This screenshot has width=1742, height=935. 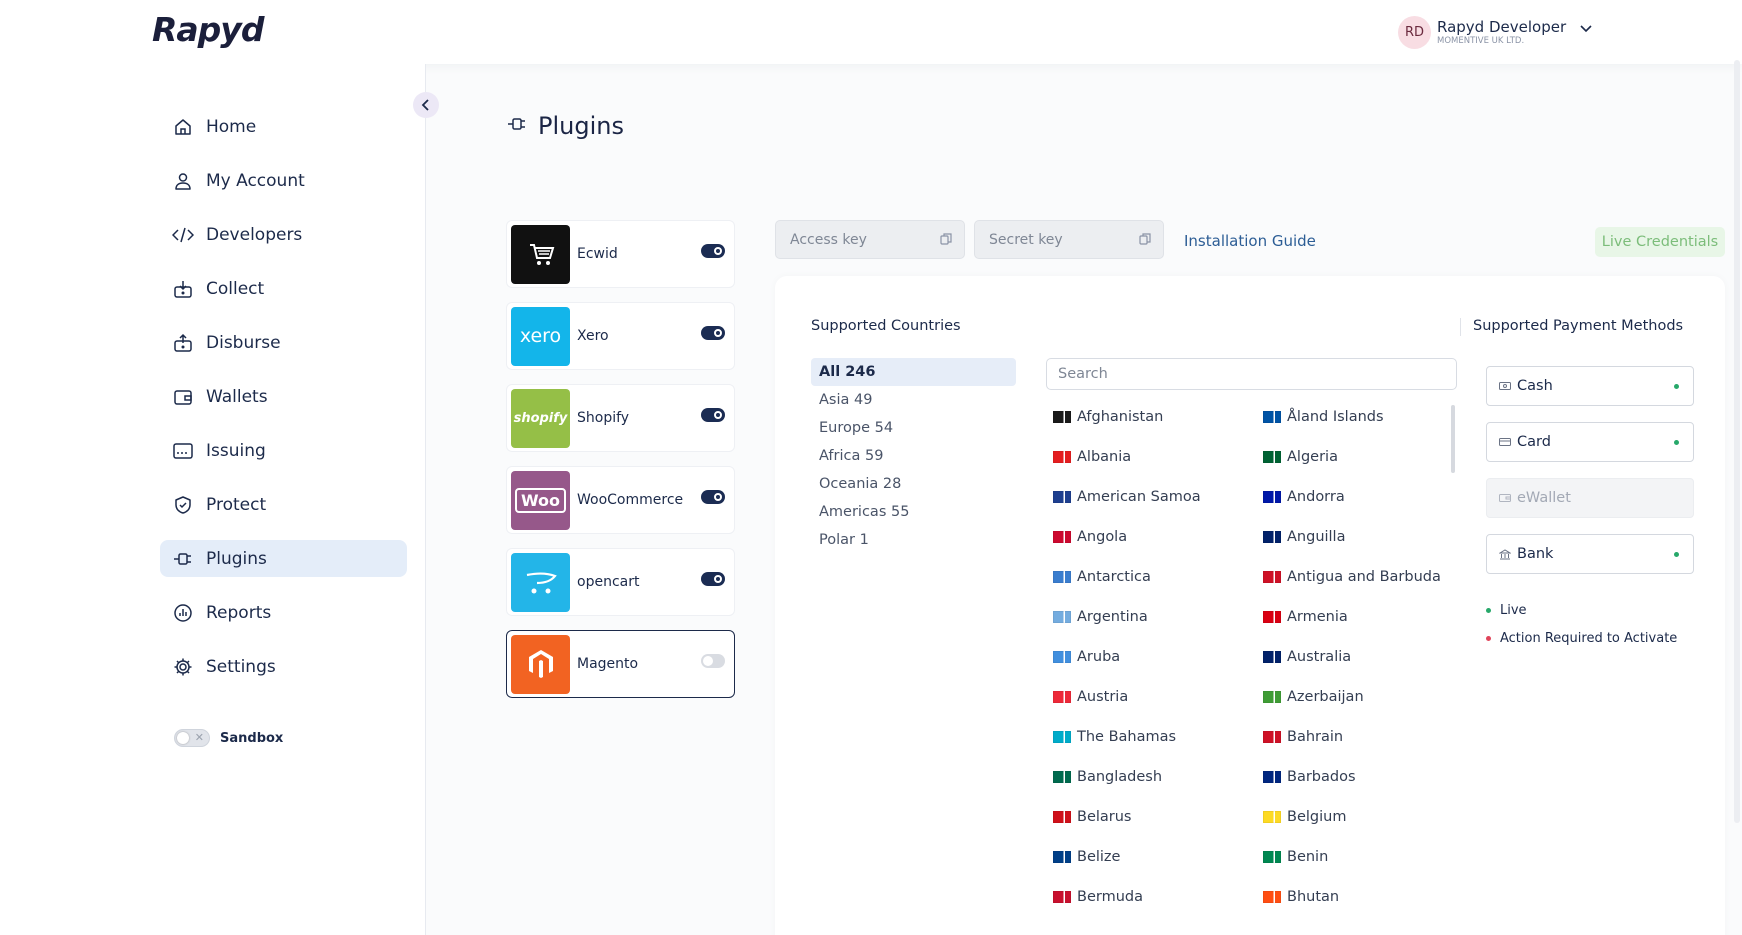 What do you see at coordinates (913, 456) in the screenshot?
I see `region-item: Africa 59` at bounding box center [913, 456].